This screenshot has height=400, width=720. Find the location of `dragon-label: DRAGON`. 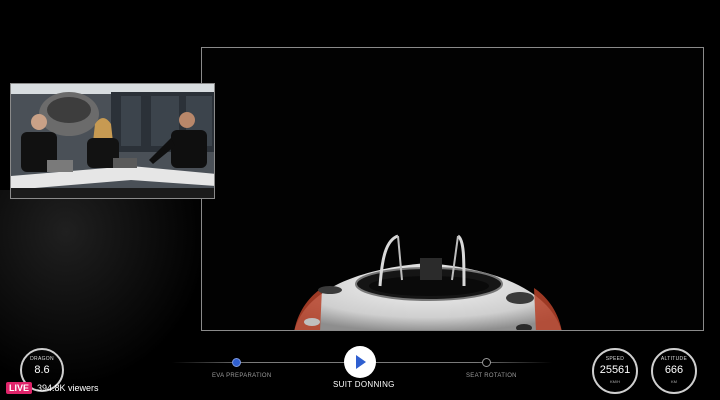

dragon-label: DRAGON is located at coordinates (42, 359).